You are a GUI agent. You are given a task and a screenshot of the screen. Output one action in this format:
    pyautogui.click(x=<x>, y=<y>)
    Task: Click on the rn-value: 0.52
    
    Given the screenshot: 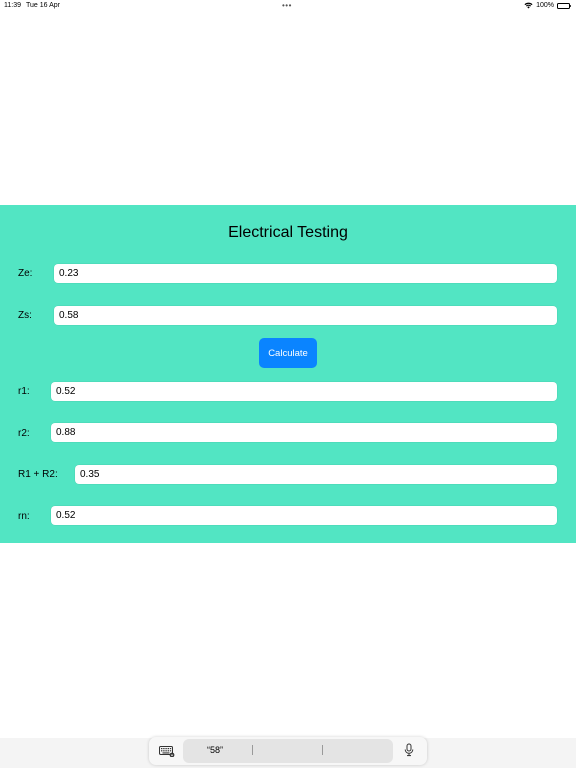 What is the action you would take?
    pyautogui.click(x=66, y=515)
    